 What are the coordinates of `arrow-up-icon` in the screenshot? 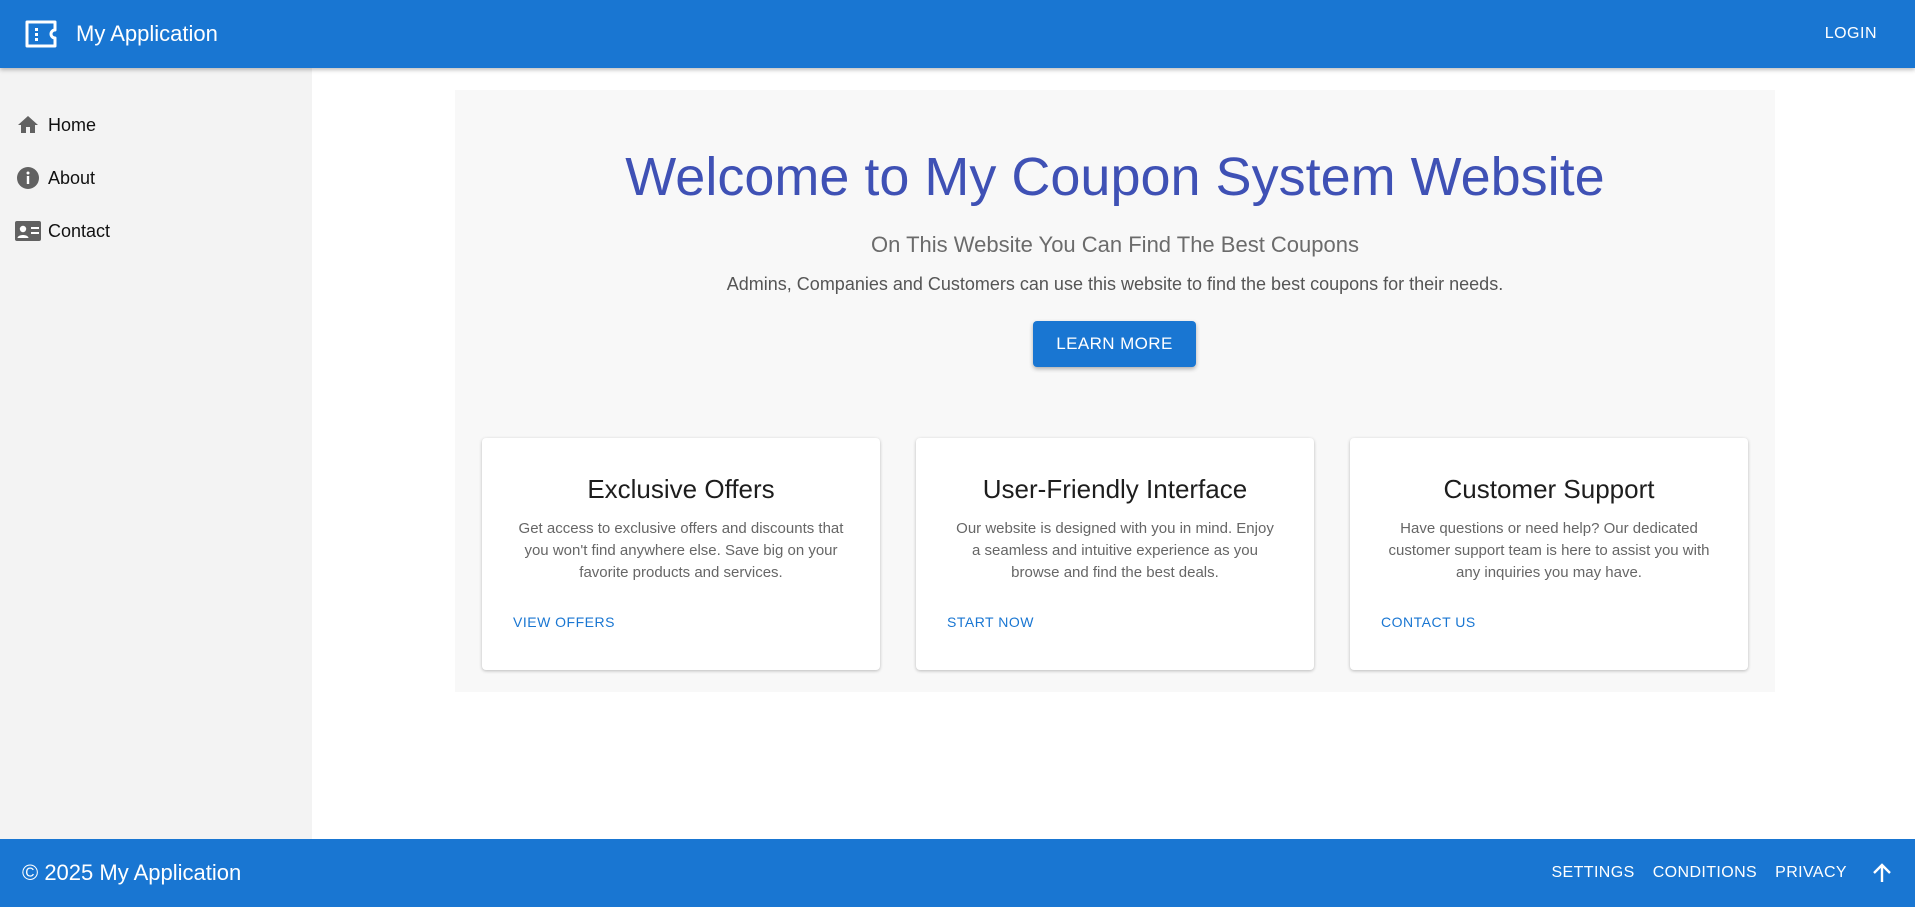 It's located at (1882, 873).